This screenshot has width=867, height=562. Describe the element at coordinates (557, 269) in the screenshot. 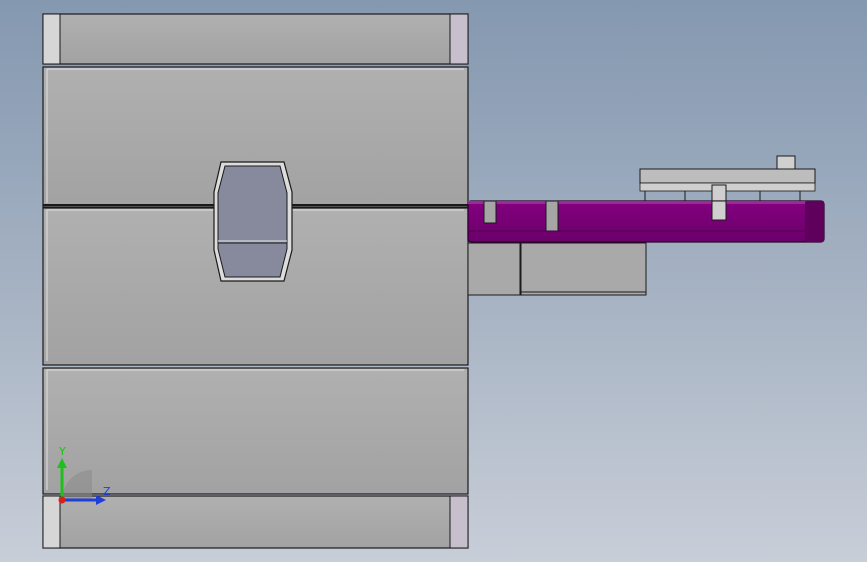

I see `slide-guide-blocks` at that location.